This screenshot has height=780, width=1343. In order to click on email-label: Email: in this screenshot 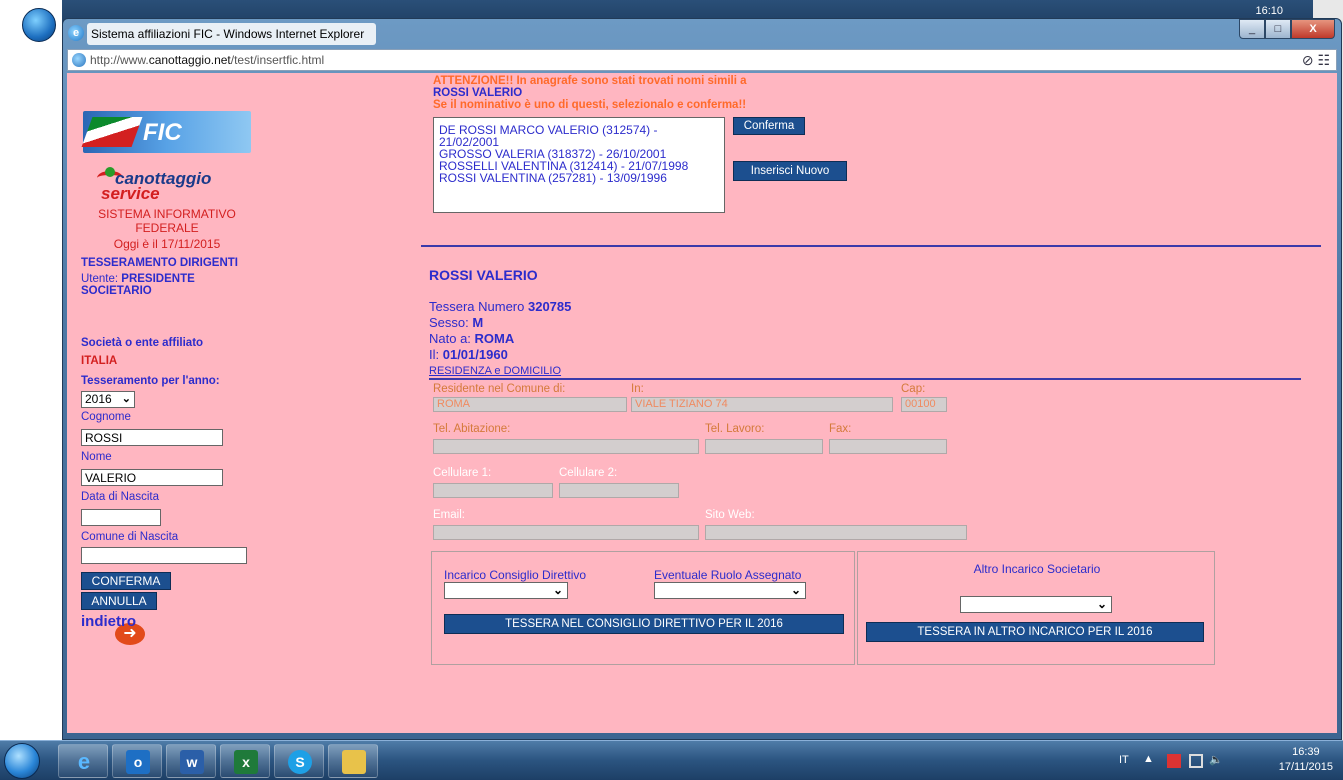, I will do `click(449, 515)`.